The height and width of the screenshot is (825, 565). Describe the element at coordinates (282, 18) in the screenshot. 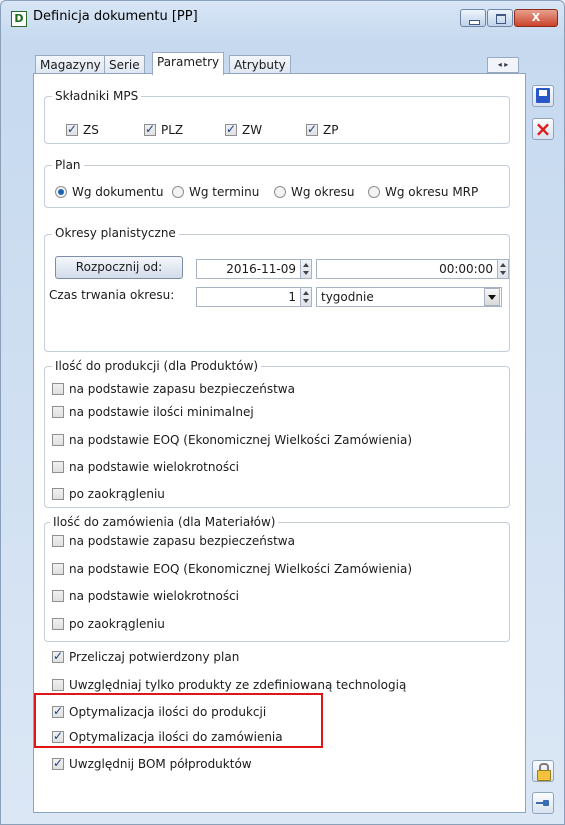

I see `title-bar: D Definicja dokumentu [PP] X` at that location.